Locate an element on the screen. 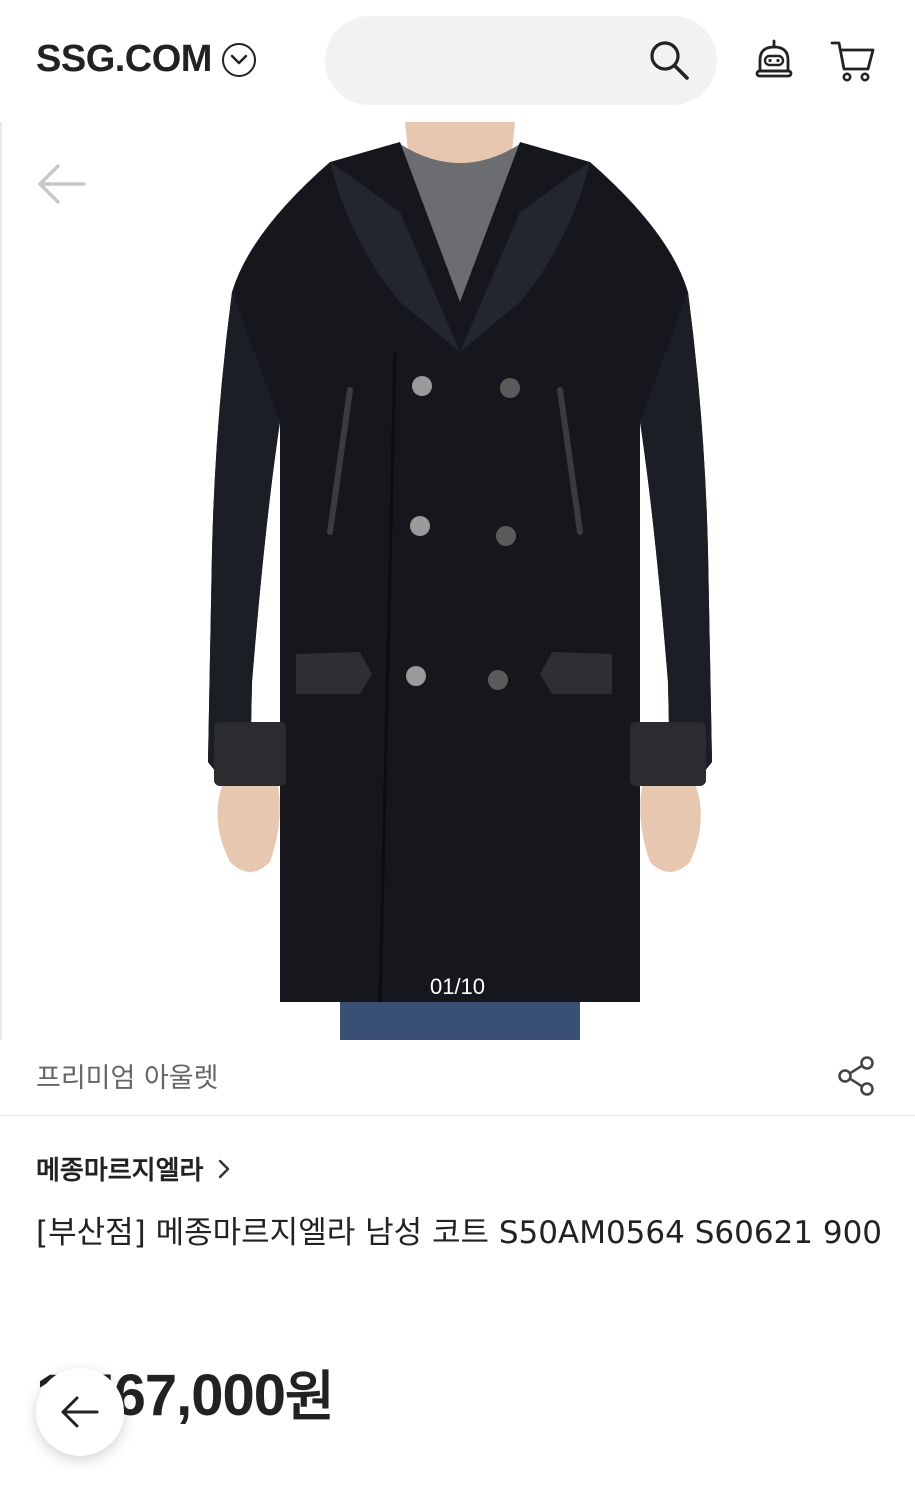  image-counter: 01/10 is located at coordinates (457, 986).